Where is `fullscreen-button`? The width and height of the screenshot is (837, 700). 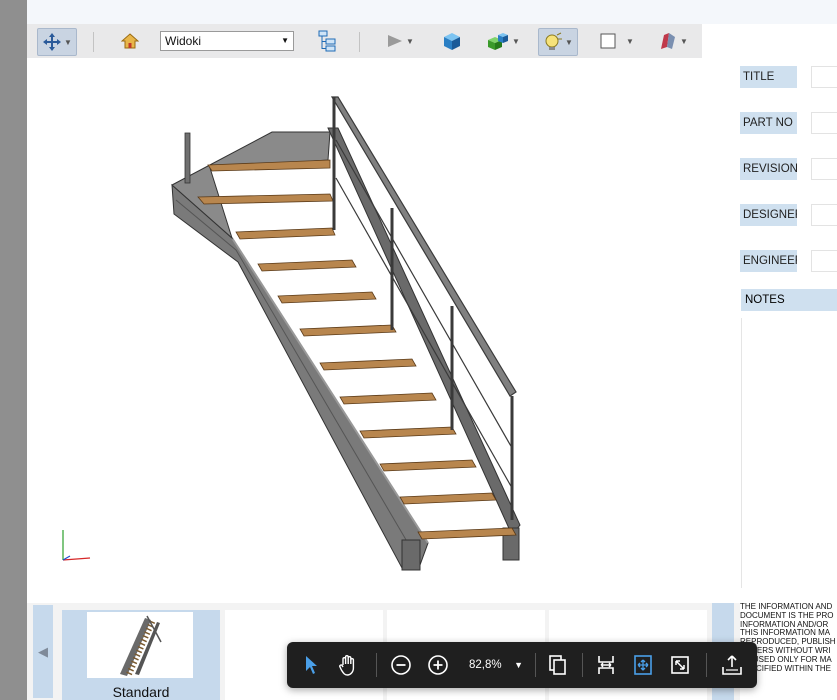
fullscreen-button is located at coordinates (680, 665).